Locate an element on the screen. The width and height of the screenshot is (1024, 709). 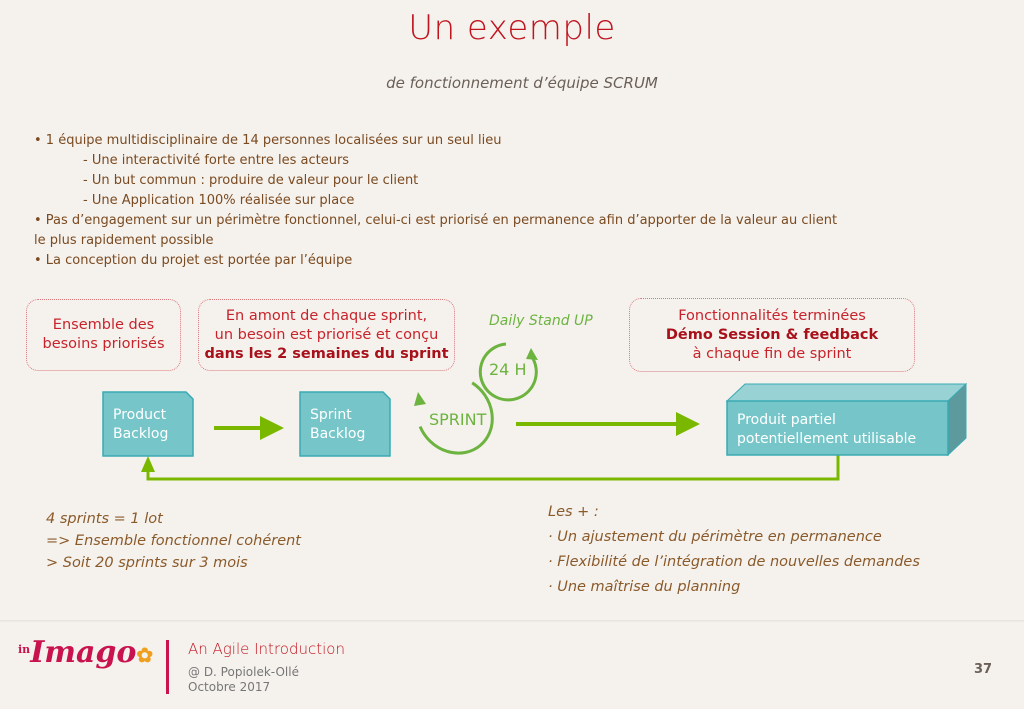
footer-title: An Agile Introduction is located at coordinates (266, 649).